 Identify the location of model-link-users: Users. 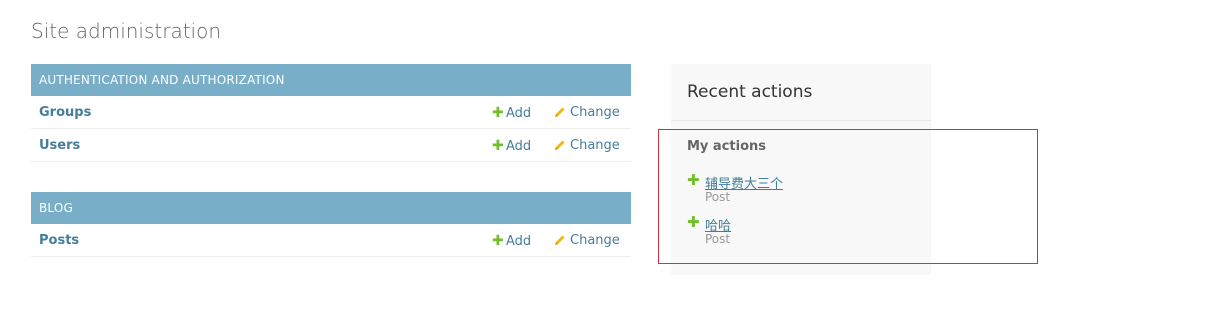
(59, 145).